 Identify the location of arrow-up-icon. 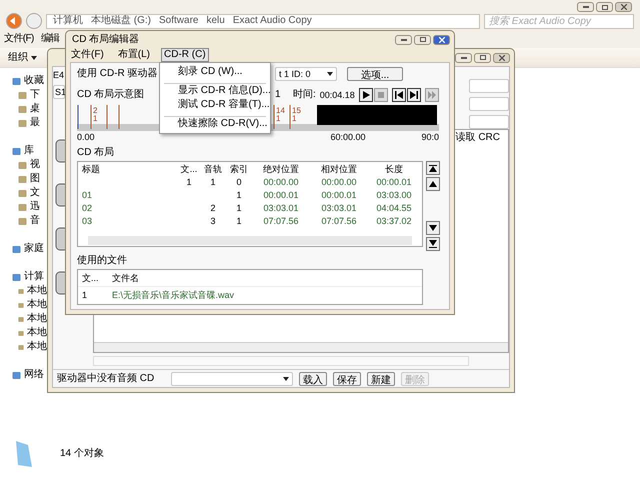
(433, 184).